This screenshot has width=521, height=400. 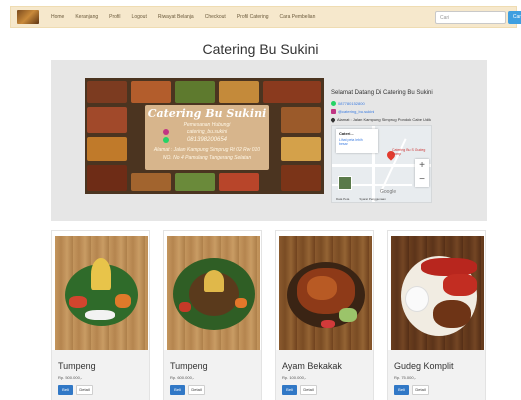 I want to click on instagram-line: @catering_bu.sukini, so click(x=352, y=111).